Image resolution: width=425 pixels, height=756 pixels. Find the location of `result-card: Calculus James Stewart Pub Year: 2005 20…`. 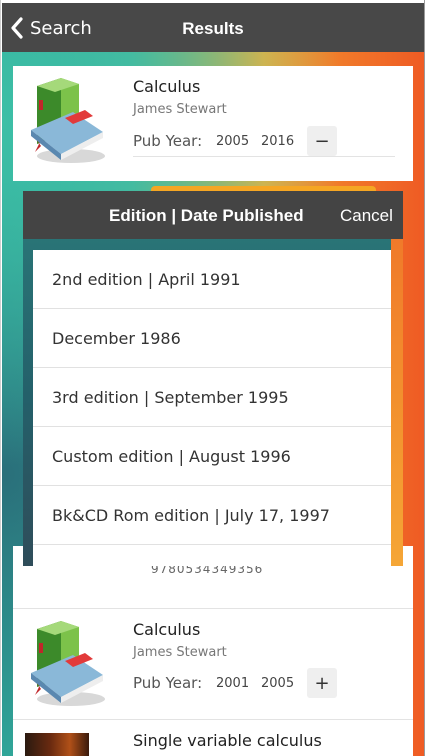

result-card: Calculus James Stewart Pub Year: 2005 20… is located at coordinates (213, 123).